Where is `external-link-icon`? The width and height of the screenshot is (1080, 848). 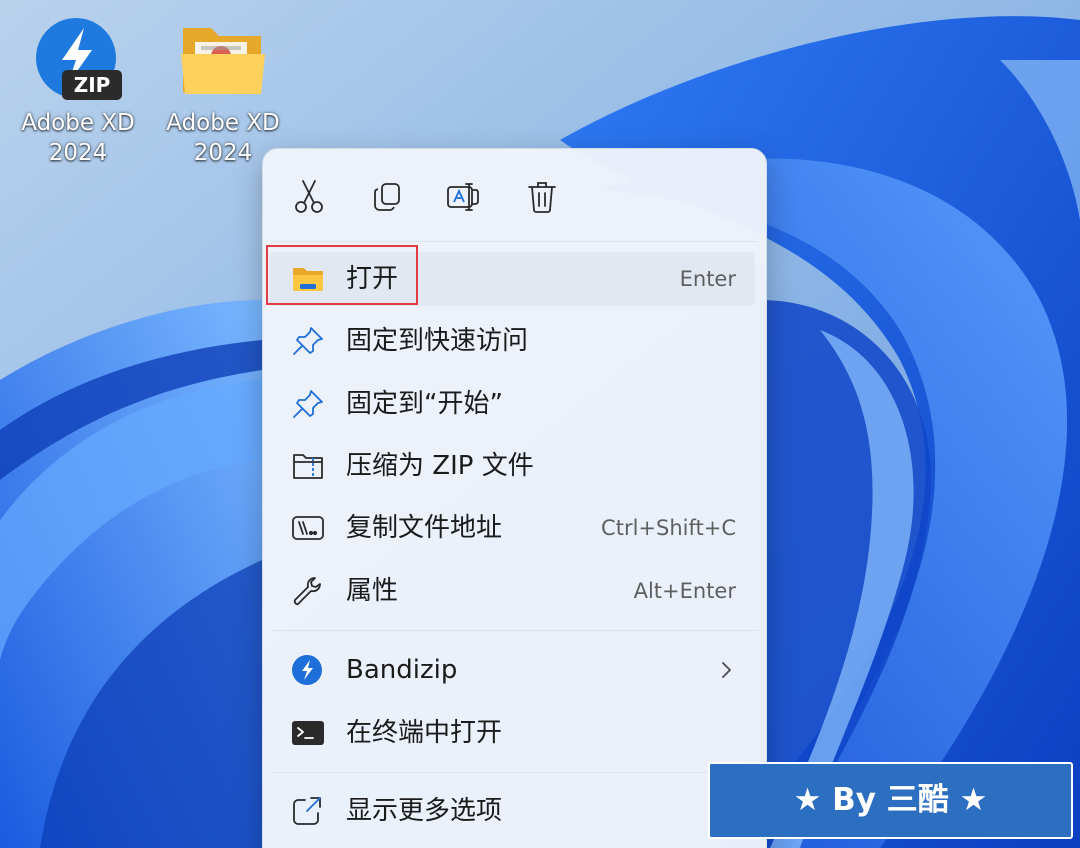 external-link-icon is located at coordinates (307, 811).